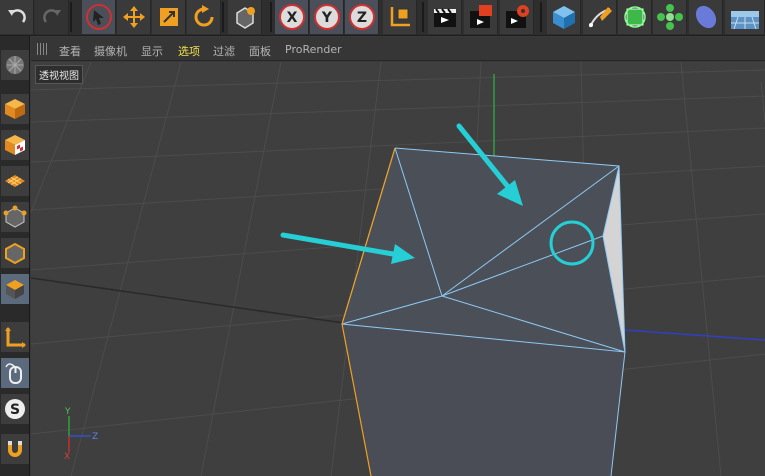  Describe the element at coordinates (67, 412) in the screenshot. I see `gizmo-y-label: Y` at that location.